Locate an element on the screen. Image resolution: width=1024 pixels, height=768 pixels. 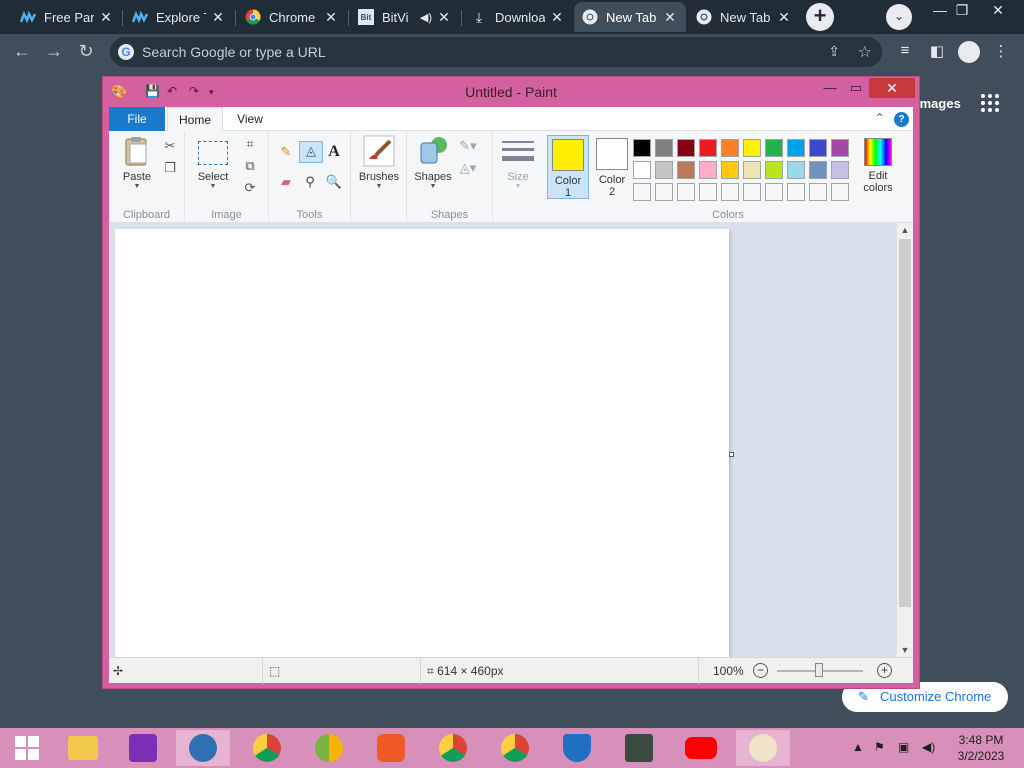
start-button is located at coordinates (27, 748).